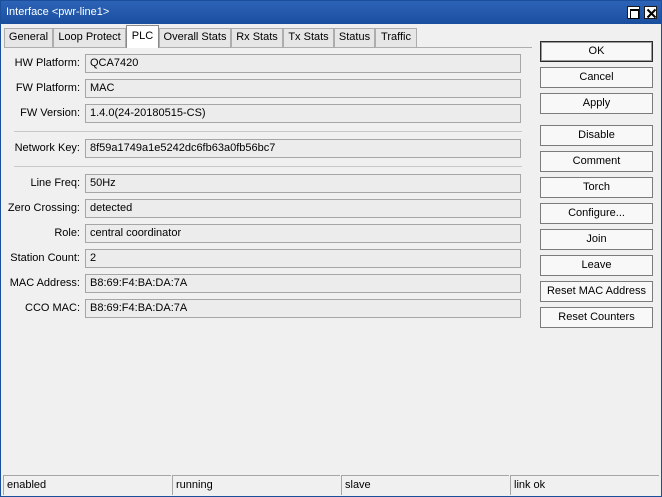 Image resolution: width=662 pixels, height=497 pixels. What do you see at coordinates (596, 187) in the screenshot?
I see `torch-button: Torch` at bounding box center [596, 187].